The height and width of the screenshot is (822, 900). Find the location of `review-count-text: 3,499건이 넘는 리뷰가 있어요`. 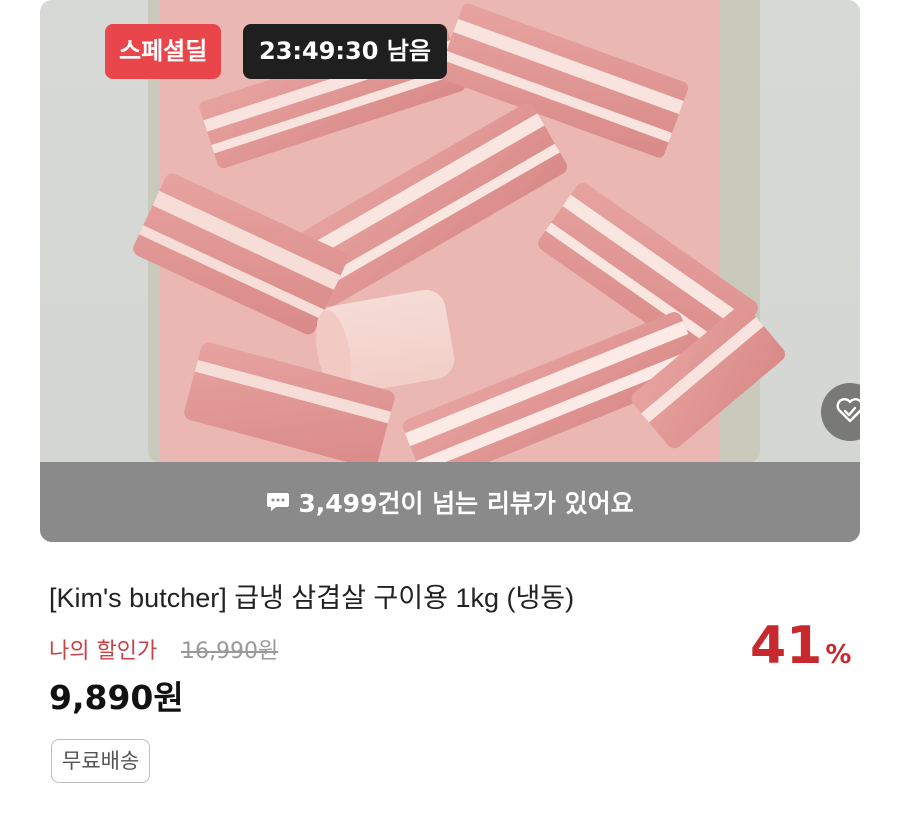

review-count-text: 3,499건이 넘는 리뷰가 있어요 is located at coordinates (466, 503).